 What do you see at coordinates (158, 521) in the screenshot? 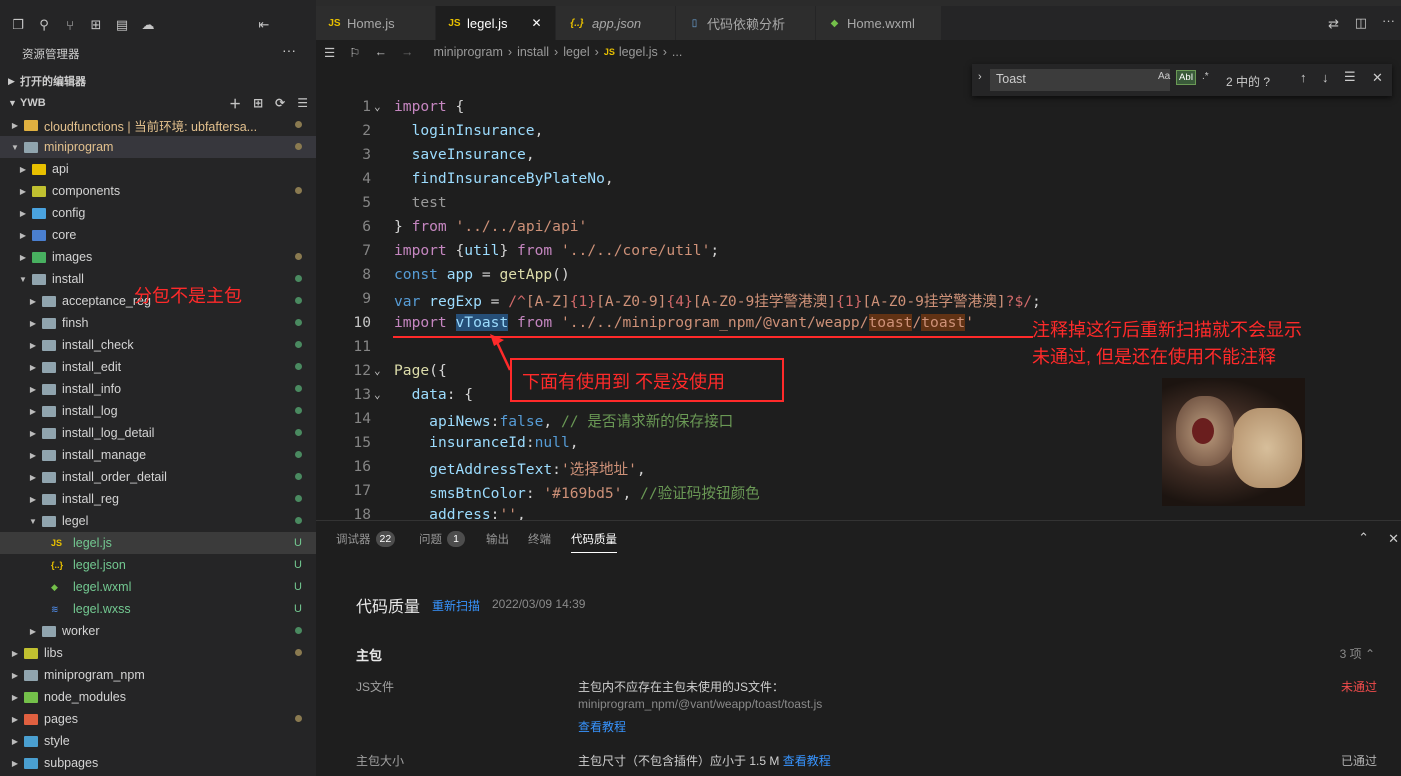
I see `sidebar-item-legel-folder: ▼ legel` at bounding box center [158, 521].